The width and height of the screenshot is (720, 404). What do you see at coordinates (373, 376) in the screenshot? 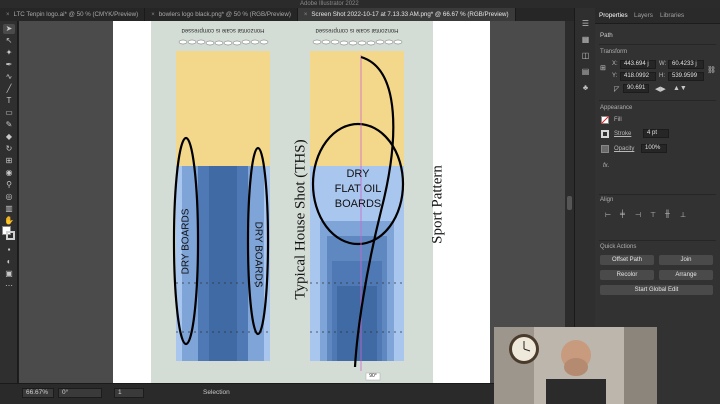
I see `angle-readout: 90°` at bounding box center [373, 376].